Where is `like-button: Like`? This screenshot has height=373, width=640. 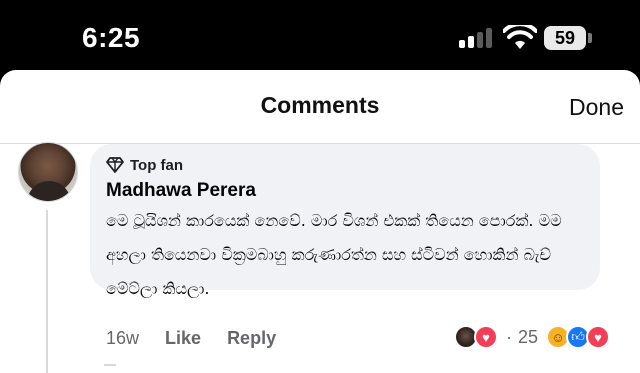 like-button: Like is located at coordinates (183, 338).